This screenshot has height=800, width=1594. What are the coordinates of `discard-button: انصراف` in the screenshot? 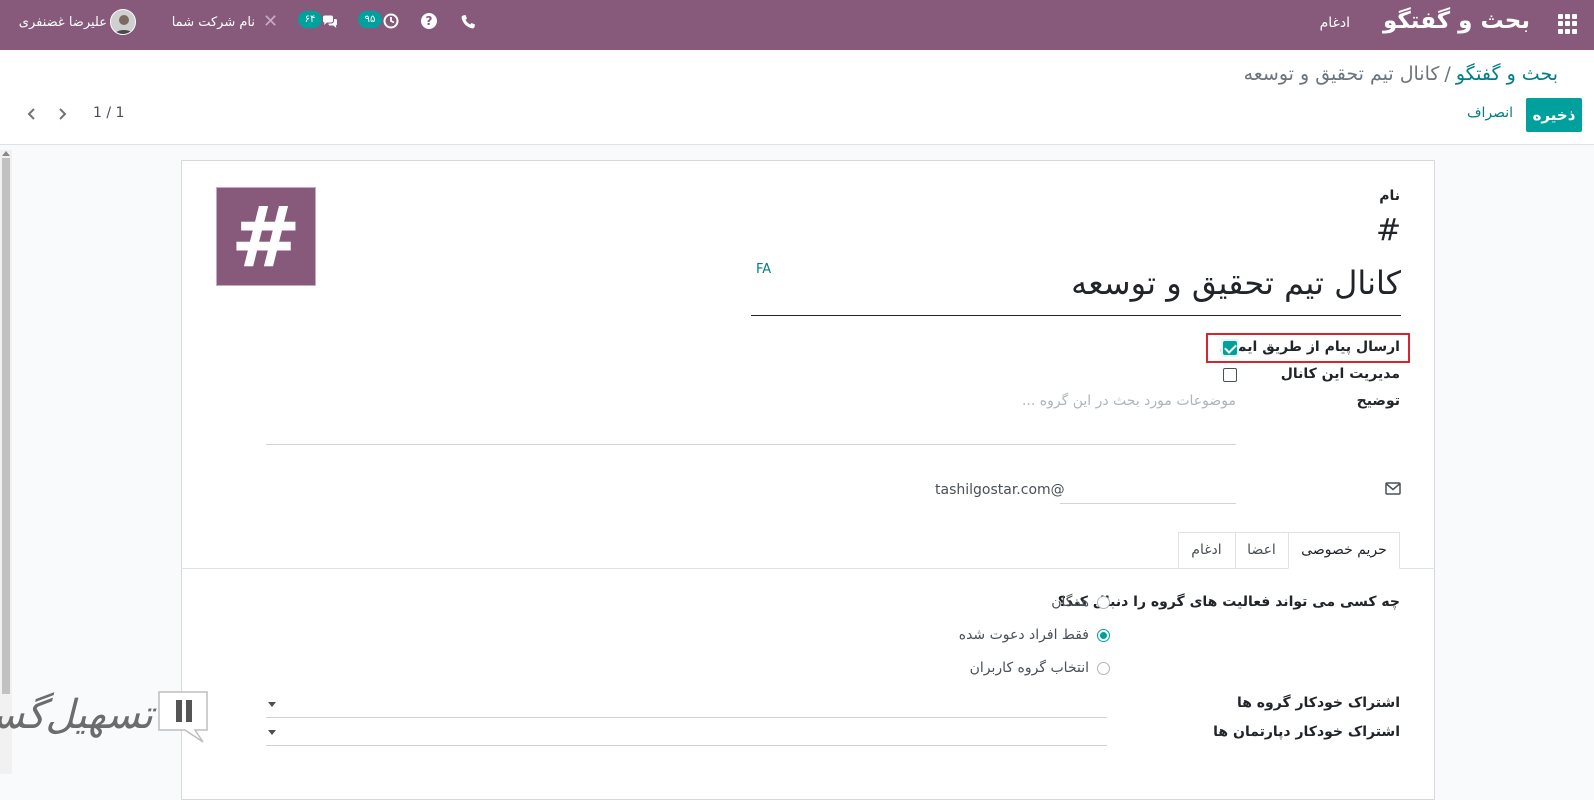 It's located at (1490, 113).